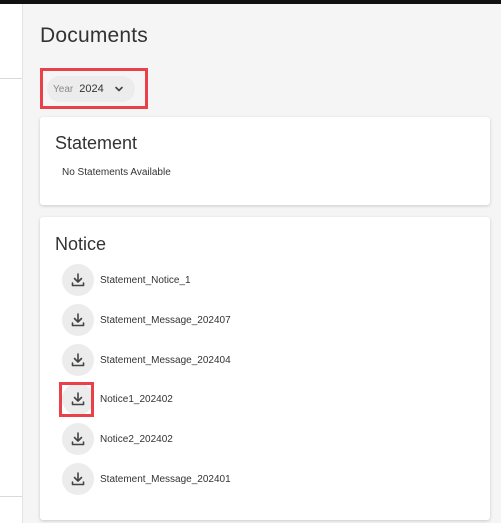  What do you see at coordinates (11, 263) in the screenshot?
I see `left-panel` at bounding box center [11, 263].